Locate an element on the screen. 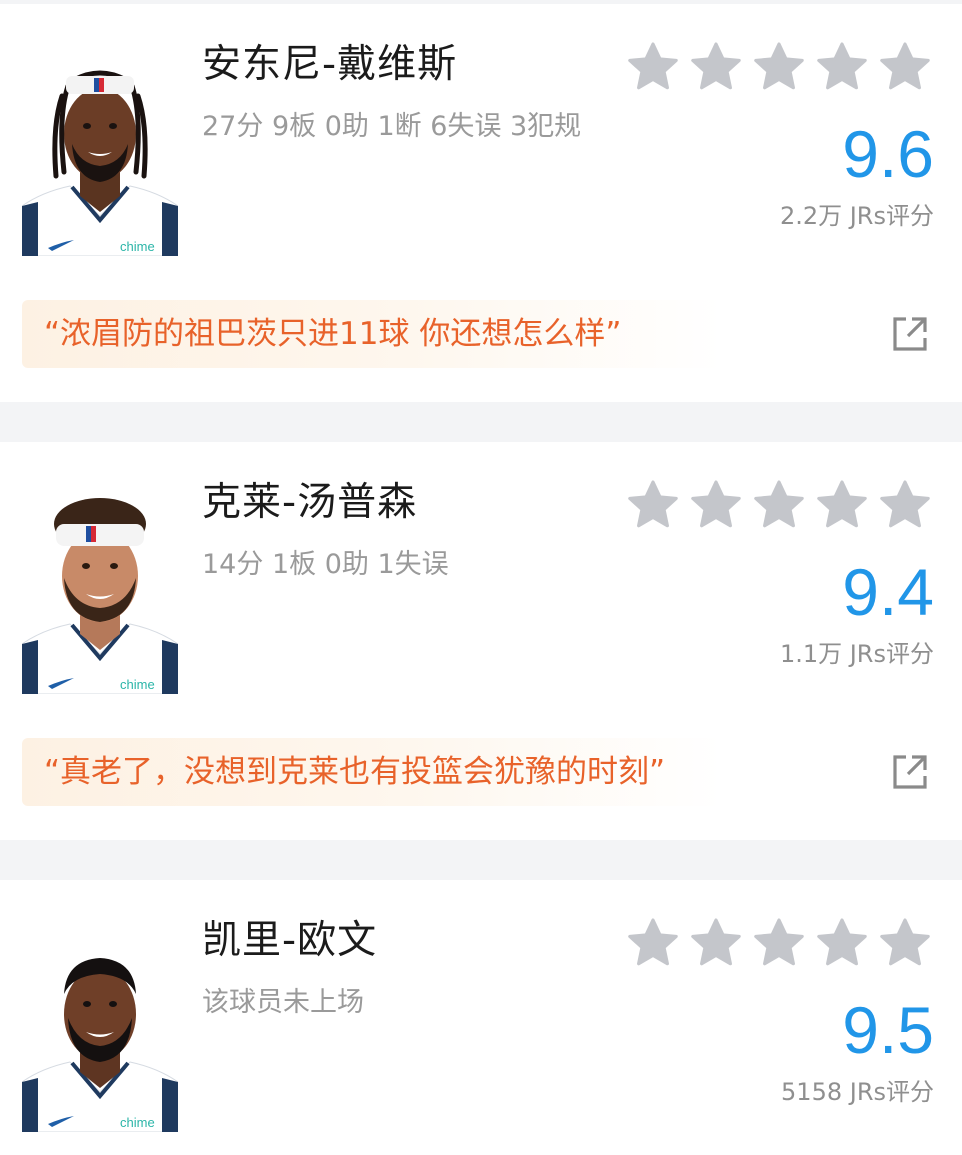 The image size is (962, 1155). hot-comment: “浓眉防的祖巴茨只进11球 你还想怎么样” is located at coordinates (372, 334).